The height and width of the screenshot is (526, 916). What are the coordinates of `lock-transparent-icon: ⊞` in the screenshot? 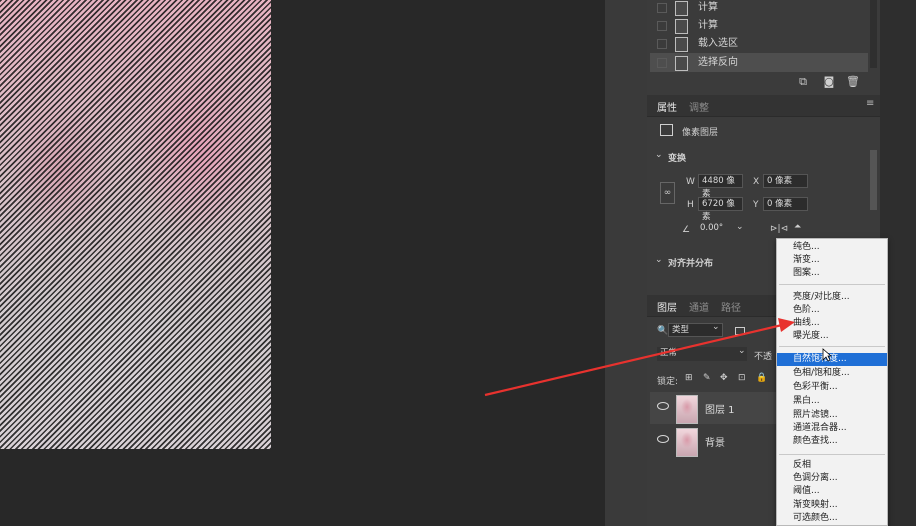 It's located at (689, 378).